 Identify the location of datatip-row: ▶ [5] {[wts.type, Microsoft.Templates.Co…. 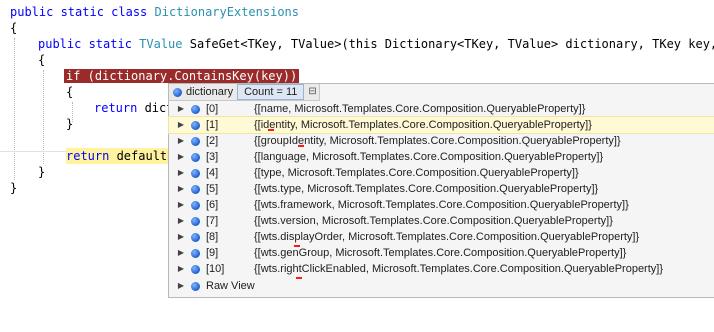
(441, 189).